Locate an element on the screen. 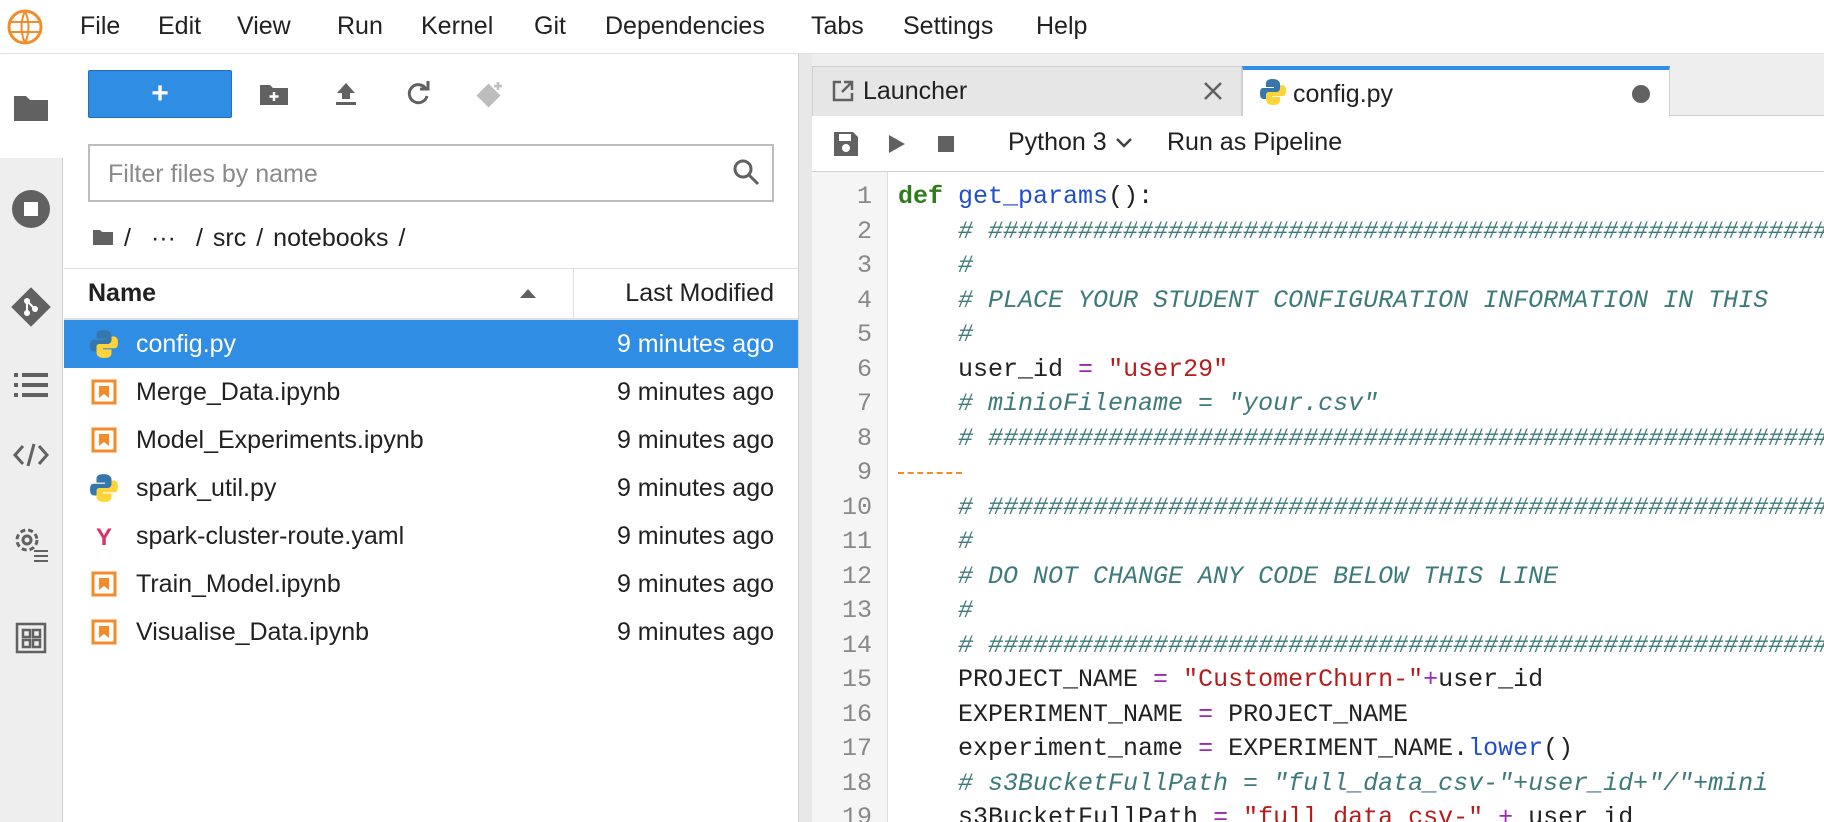 The height and width of the screenshot is (822, 1824). code-text: def get_params(): is located at coordinates (1026, 196).